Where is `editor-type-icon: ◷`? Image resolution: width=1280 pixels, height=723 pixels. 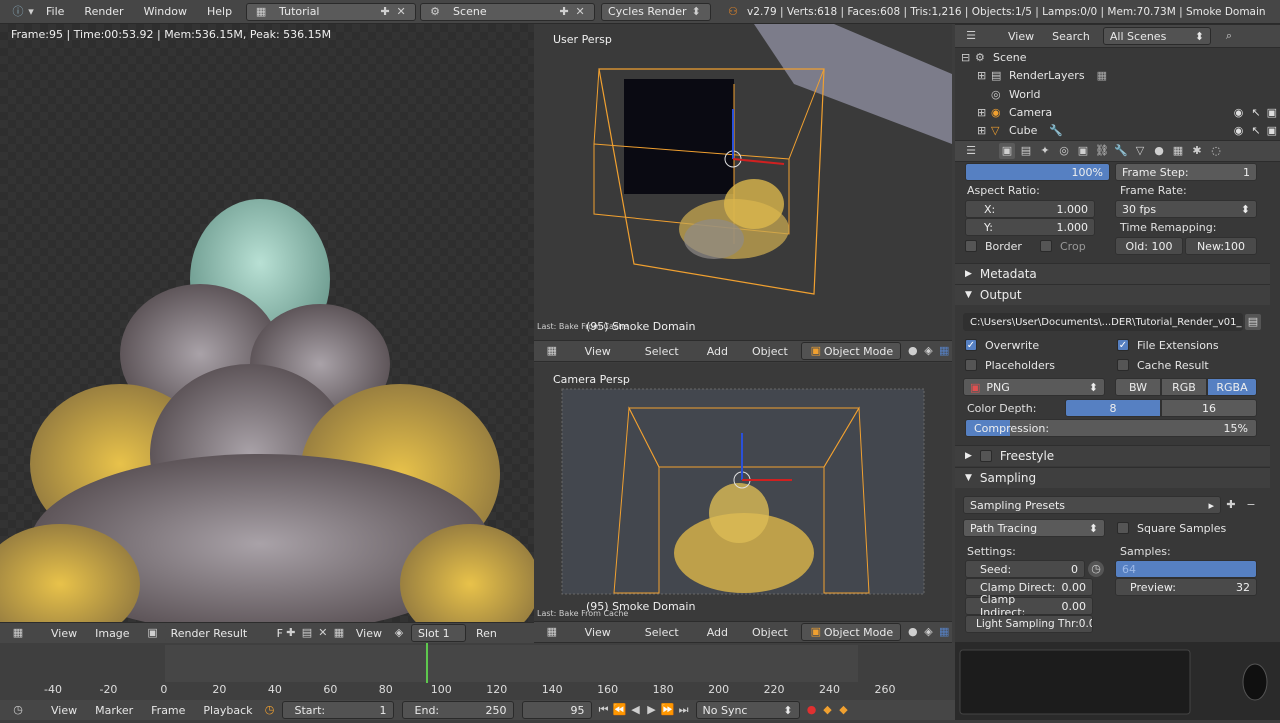 editor-type-icon: ◷ is located at coordinates (18, 710).